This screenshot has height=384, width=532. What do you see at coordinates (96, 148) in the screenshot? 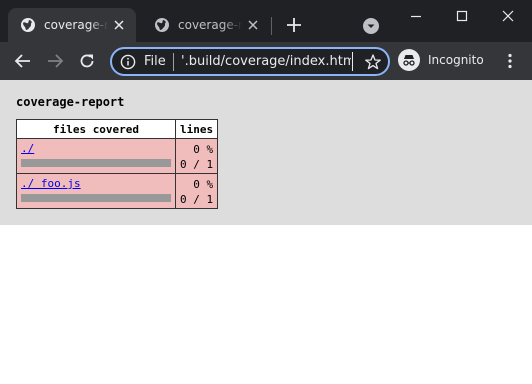
I see `file-link: ./` at bounding box center [96, 148].